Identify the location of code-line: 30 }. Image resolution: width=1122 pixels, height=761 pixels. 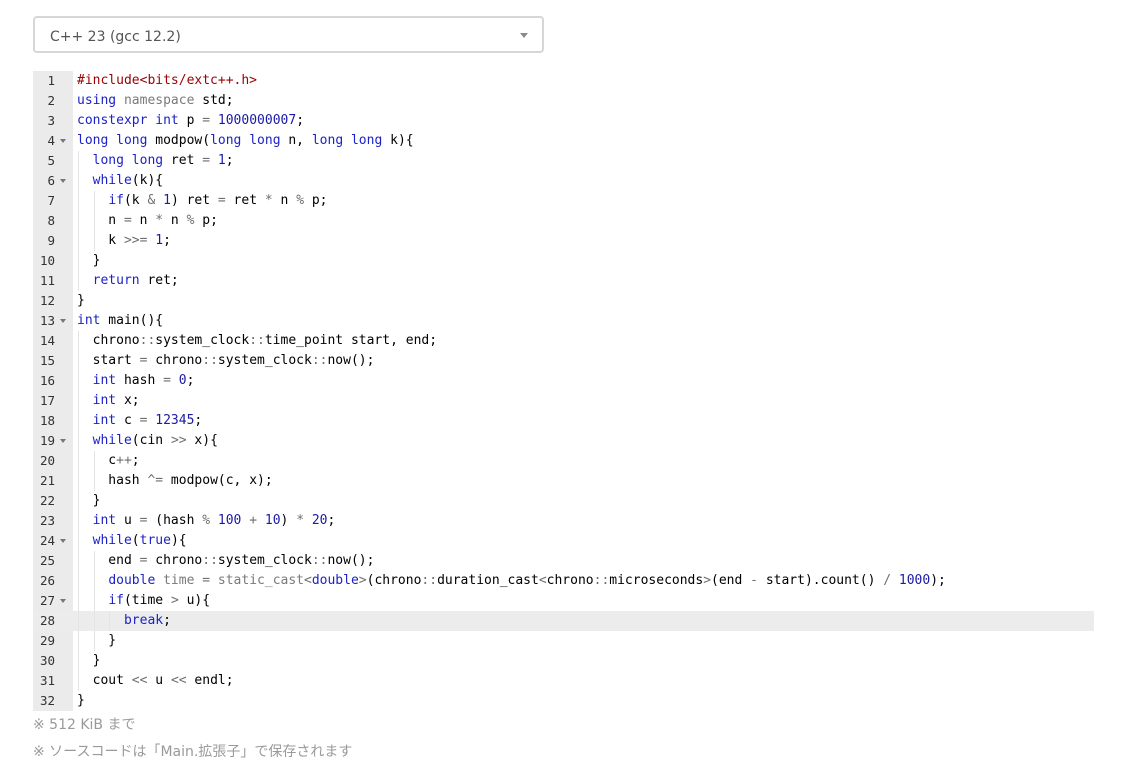
(563, 661).